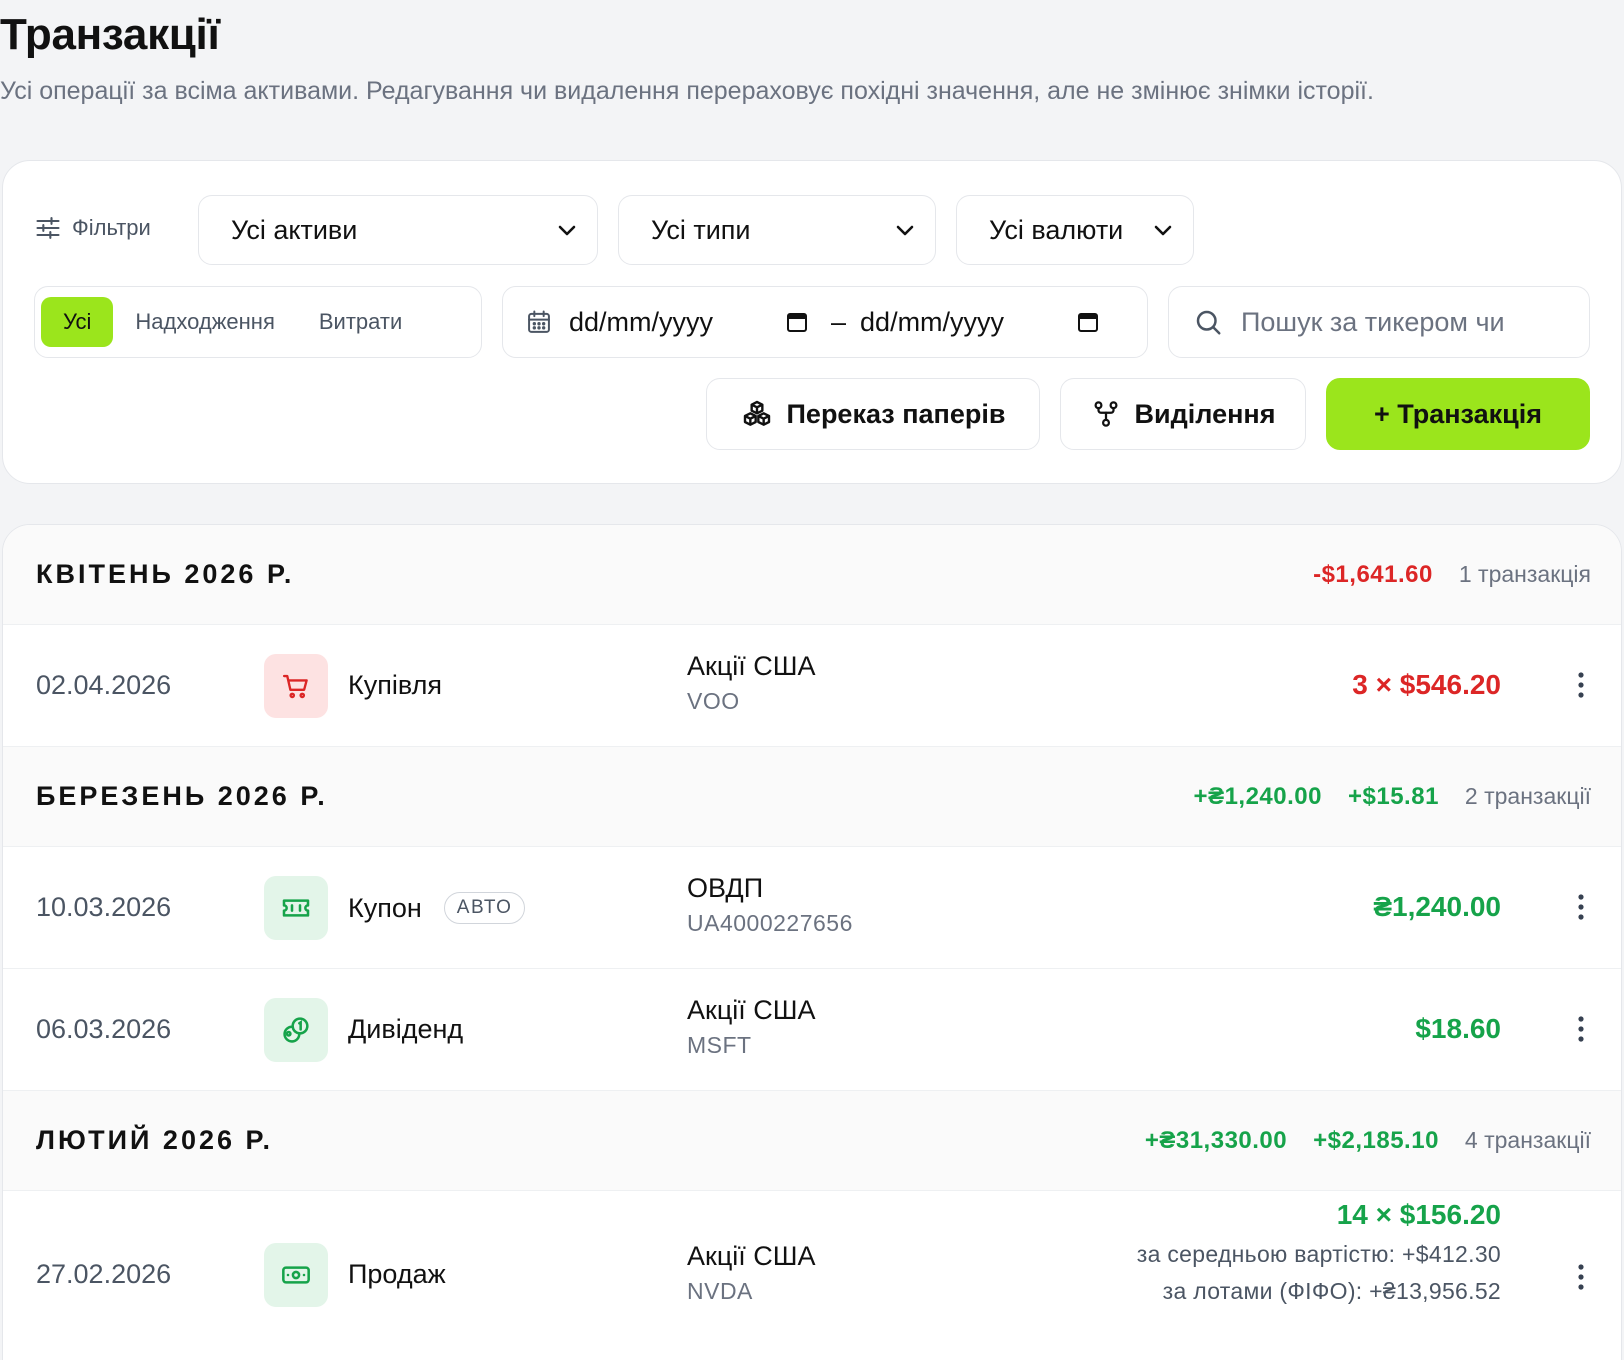 This screenshot has height=1360, width=1624. I want to click on month-count: 2 транзакції, so click(1527, 796).